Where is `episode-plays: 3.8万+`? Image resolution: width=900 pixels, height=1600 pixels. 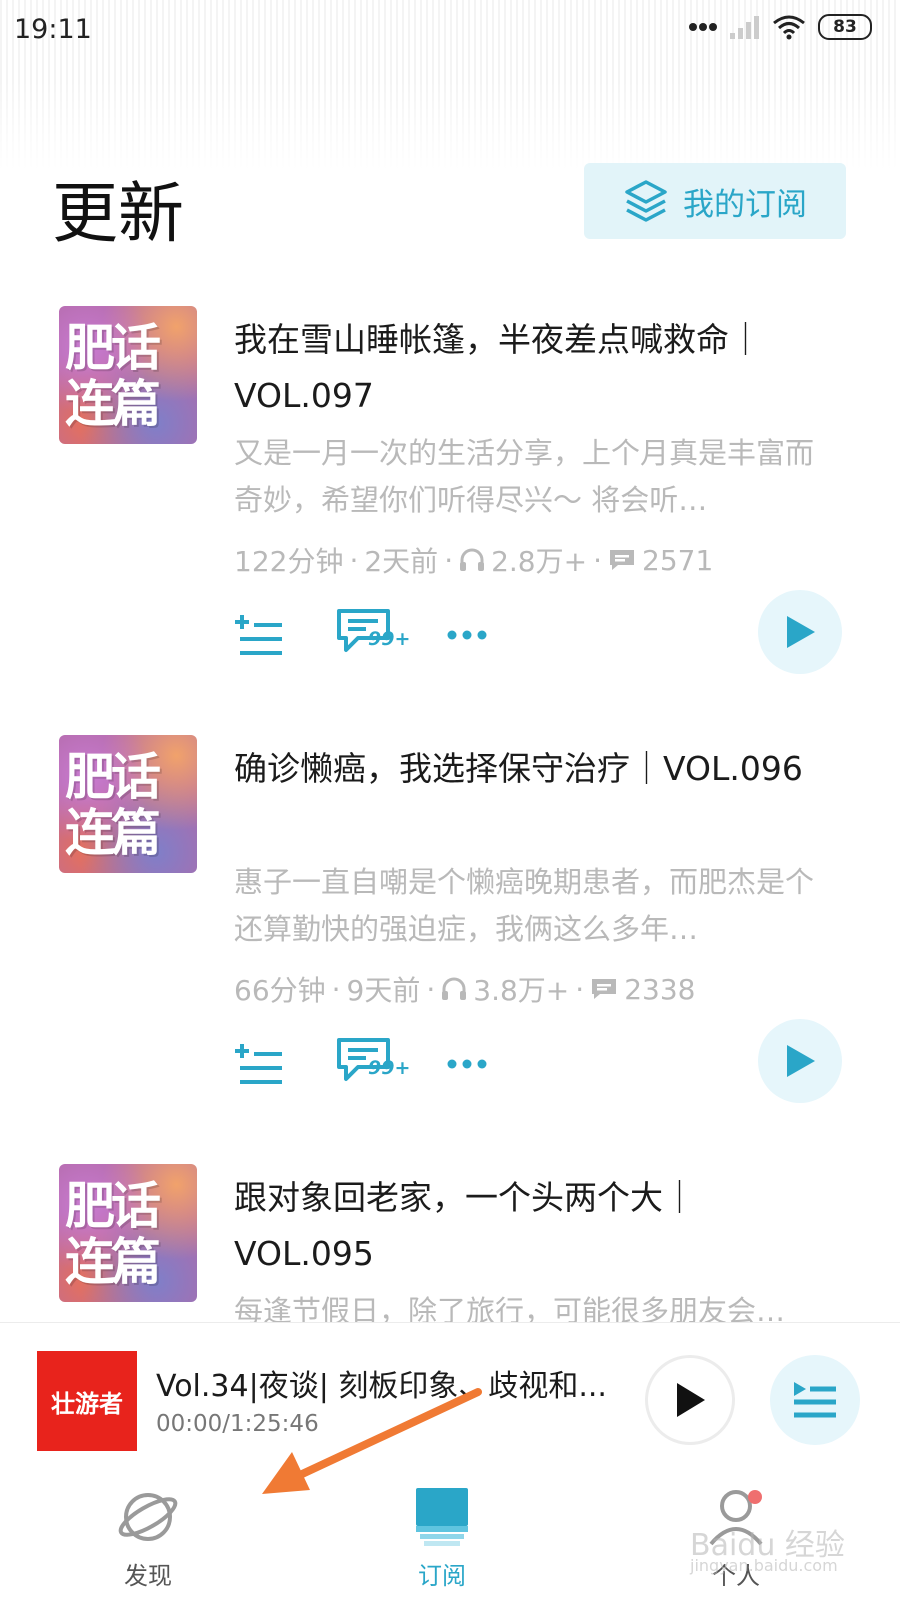 episode-plays: 3.8万+ is located at coordinates (521, 990).